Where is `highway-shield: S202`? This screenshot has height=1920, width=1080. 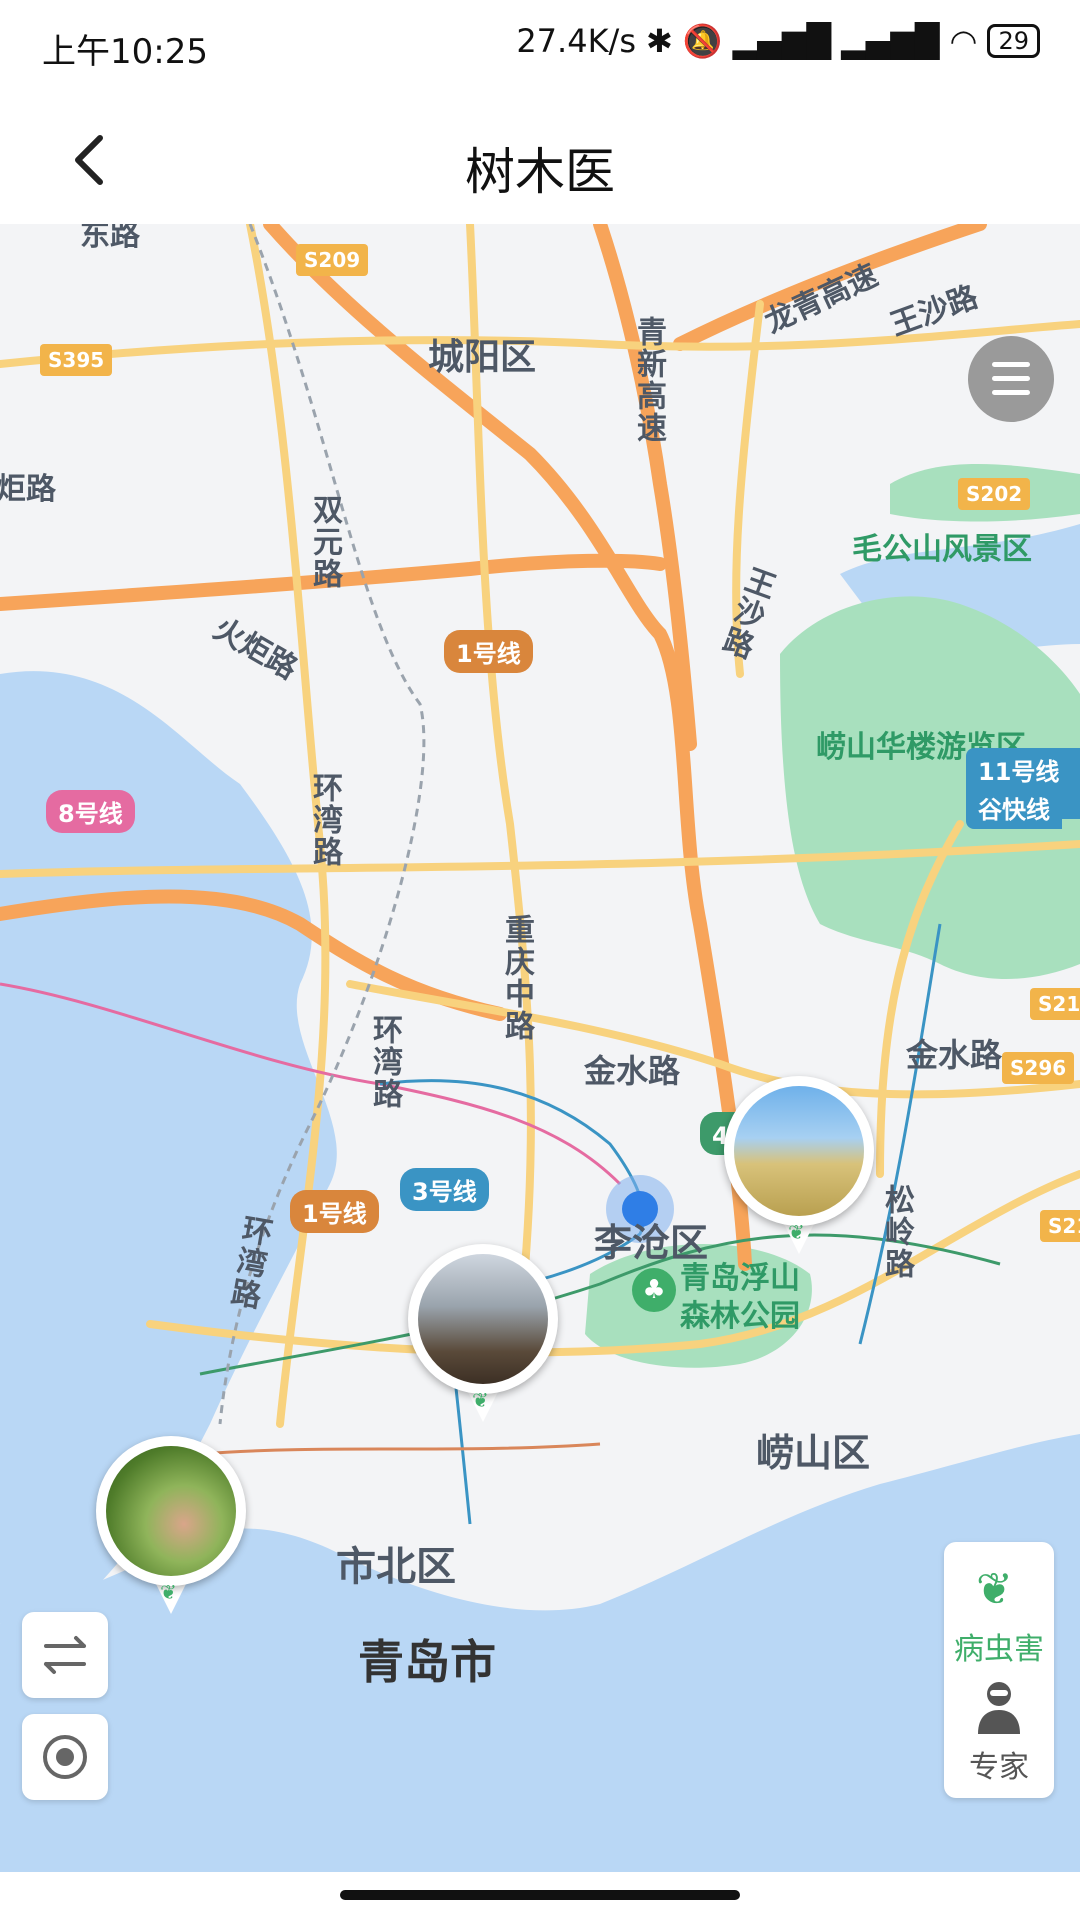
highway-shield: S202 is located at coordinates (994, 494).